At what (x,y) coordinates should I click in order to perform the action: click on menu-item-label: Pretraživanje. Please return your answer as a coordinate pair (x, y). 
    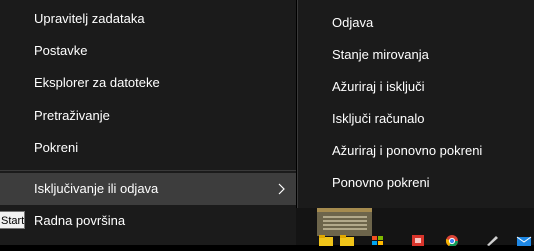
    Looking at the image, I should click on (72, 115).